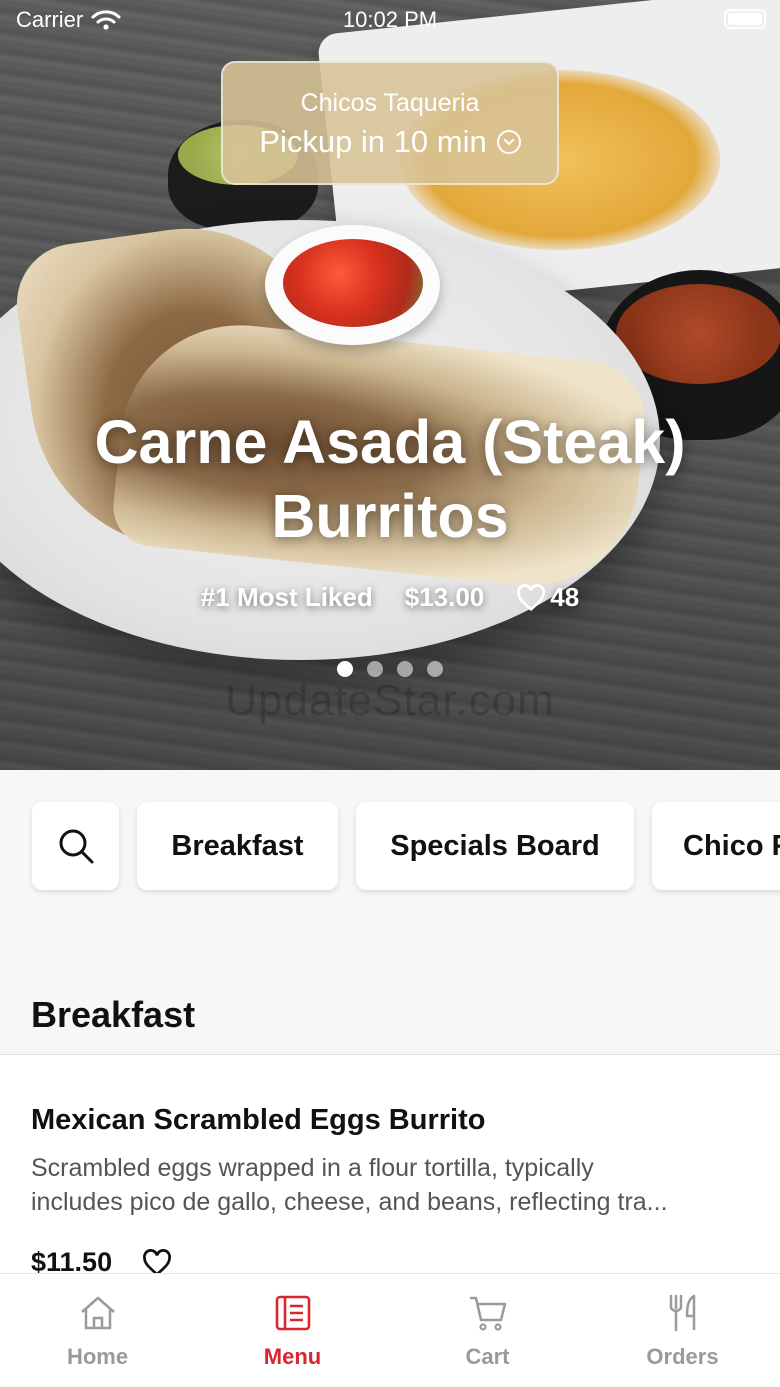 The image size is (780, 1387). Describe the element at coordinates (292, 1356) in the screenshot. I see `tab-menu-label: Menu` at that location.